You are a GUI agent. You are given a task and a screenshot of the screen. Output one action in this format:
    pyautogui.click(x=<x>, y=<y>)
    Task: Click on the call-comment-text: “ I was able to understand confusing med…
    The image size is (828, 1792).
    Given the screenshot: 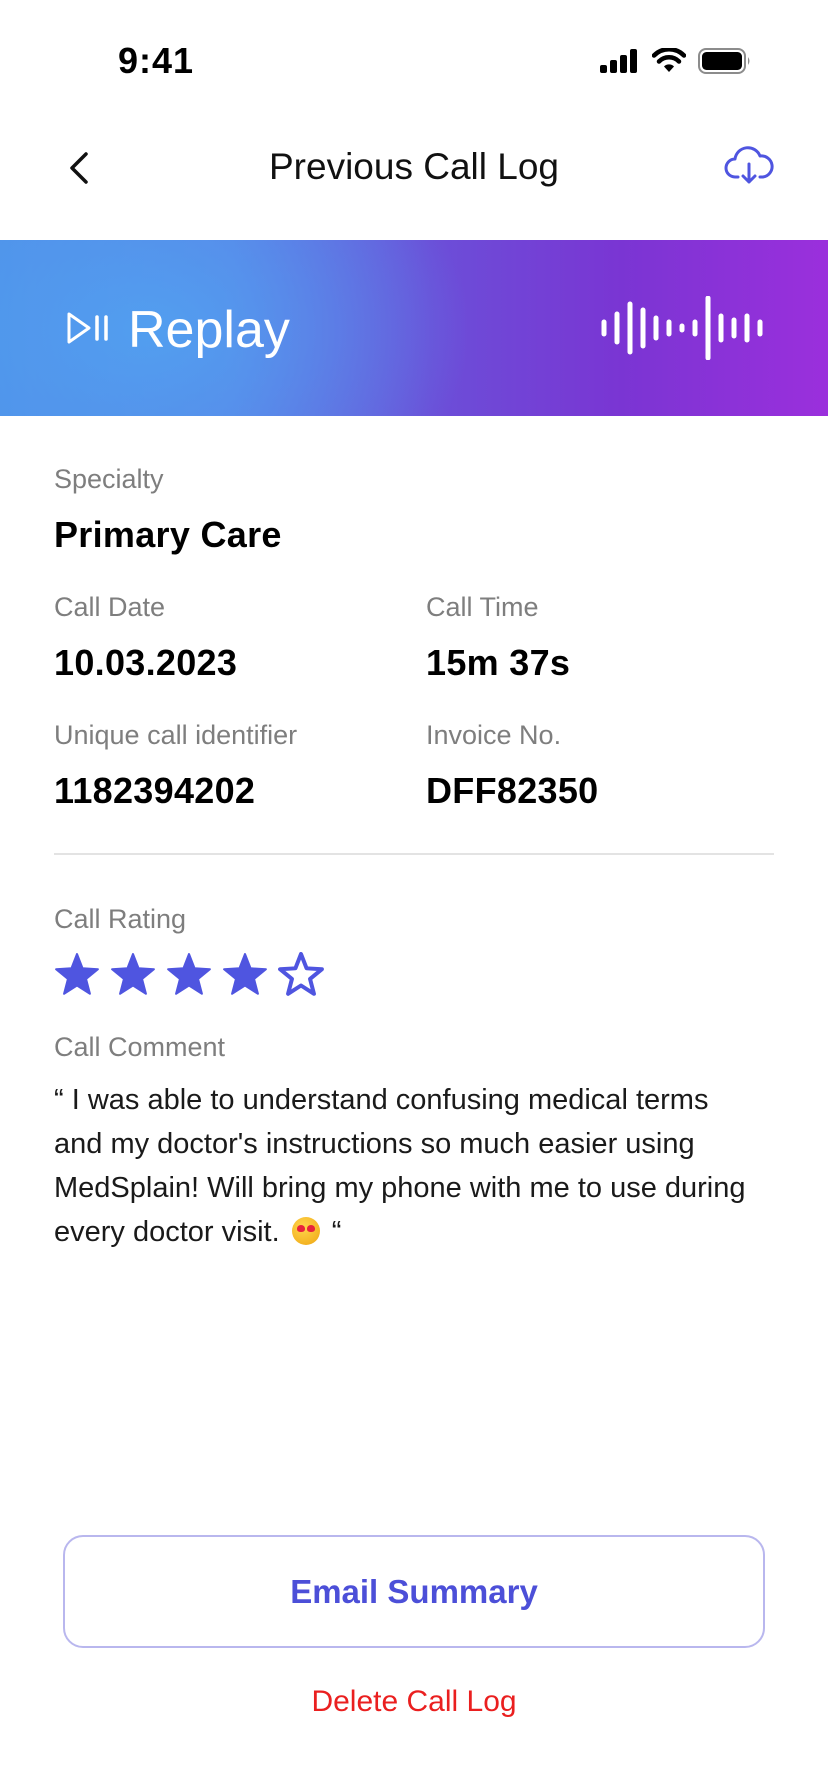 What is the action you would take?
    pyautogui.click(x=404, y=1166)
    